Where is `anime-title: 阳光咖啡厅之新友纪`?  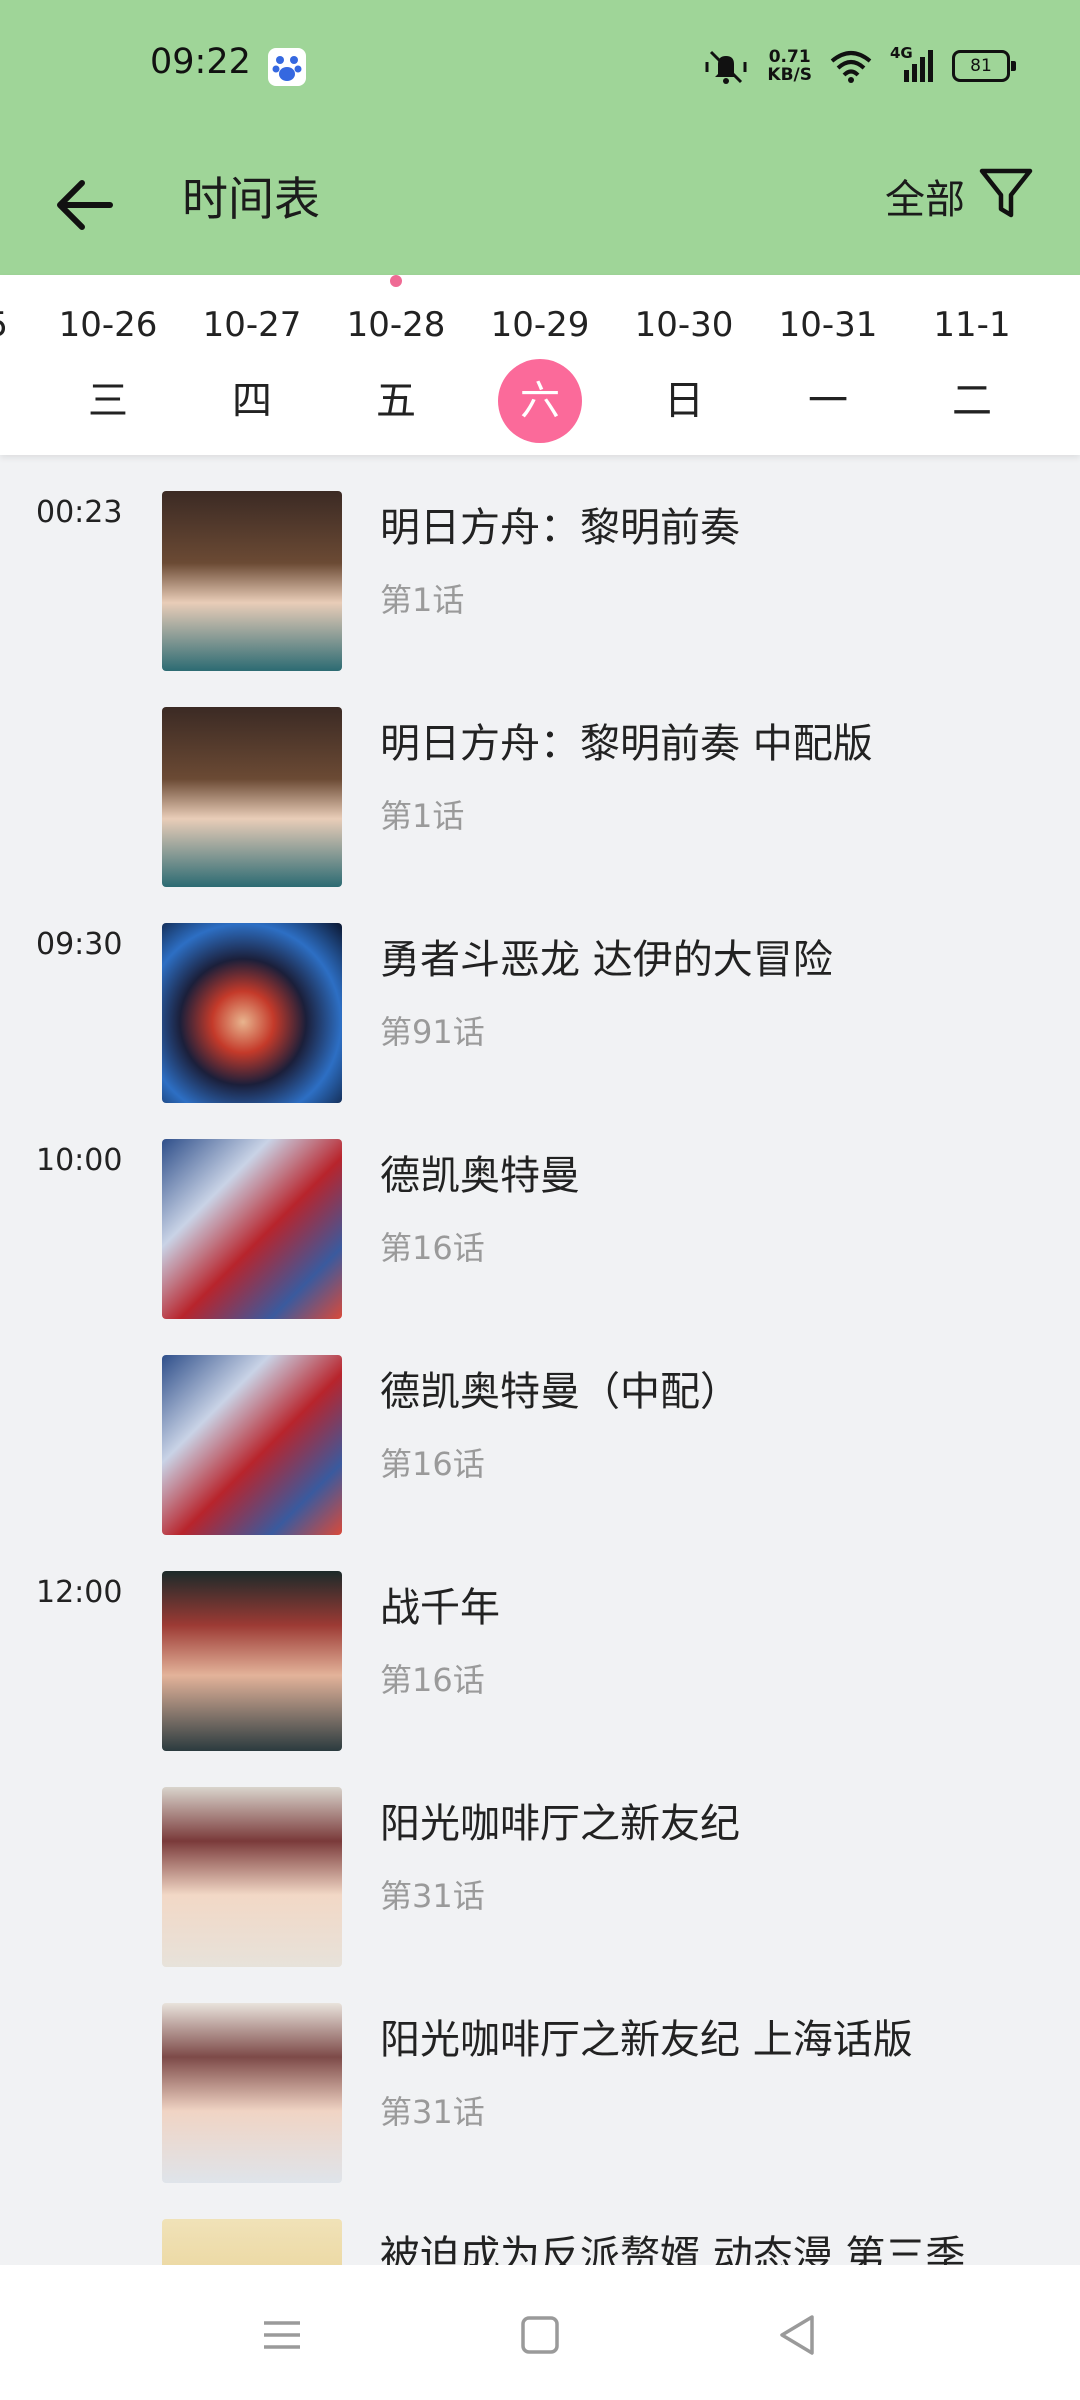 anime-title: 阳光咖啡厅之新友纪 is located at coordinates (560, 1824).